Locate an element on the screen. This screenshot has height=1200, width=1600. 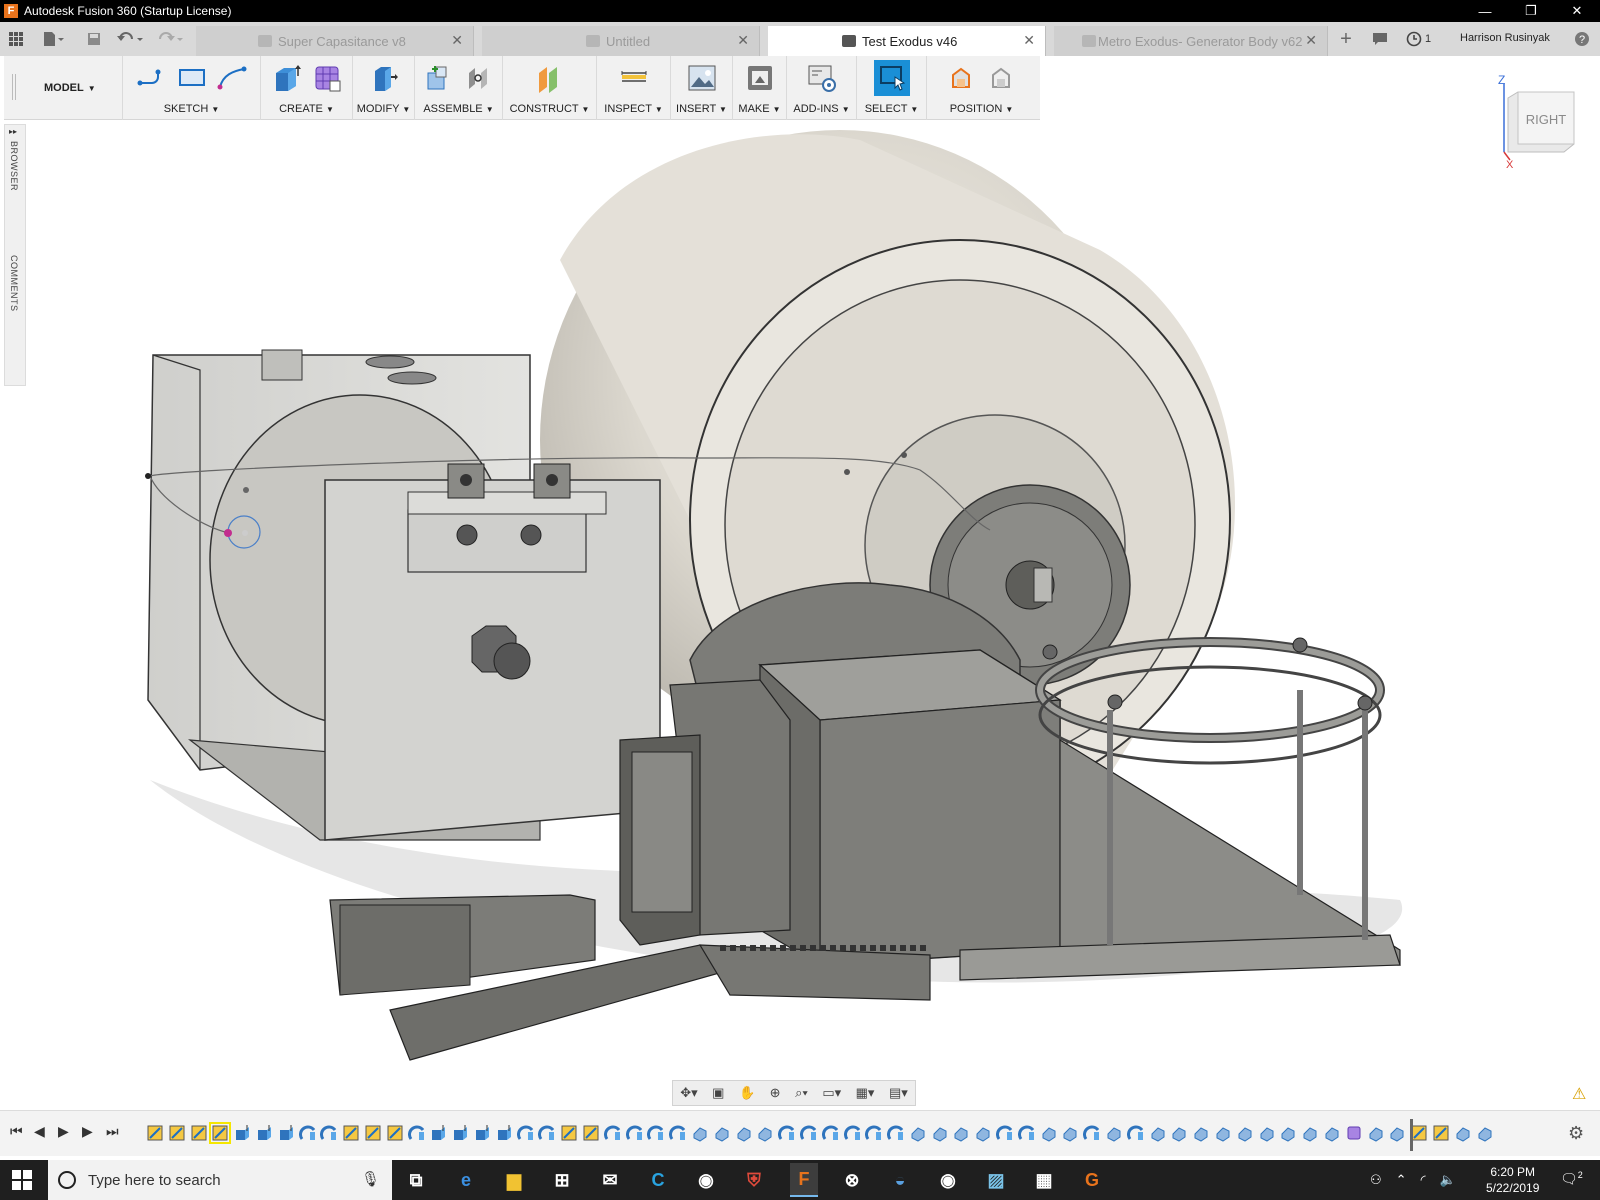
rectangle-icon is located at coordinates (192, 78).